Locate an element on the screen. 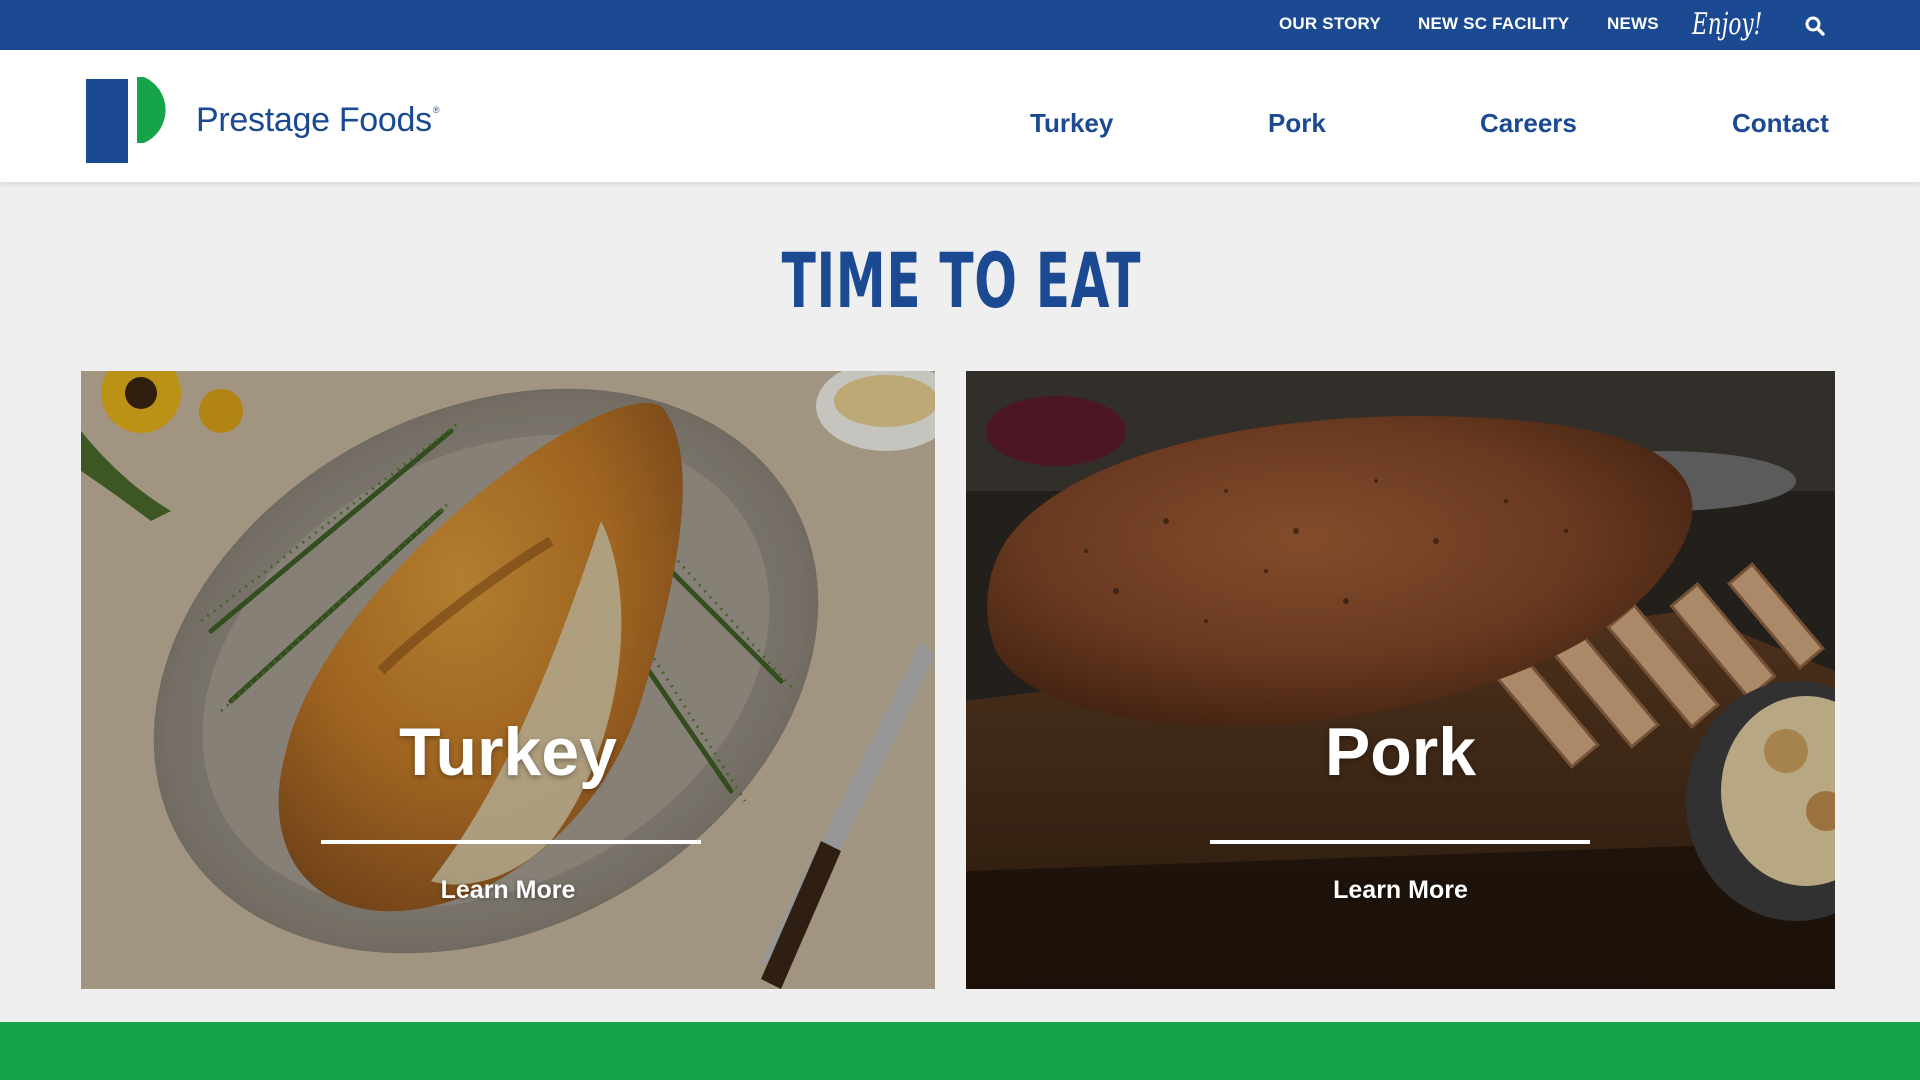 The height and width of the screenshot is (1080, 1920). nav-new-sc-facility: NEW SC FACILITY is located at coordinates (1493, 25).